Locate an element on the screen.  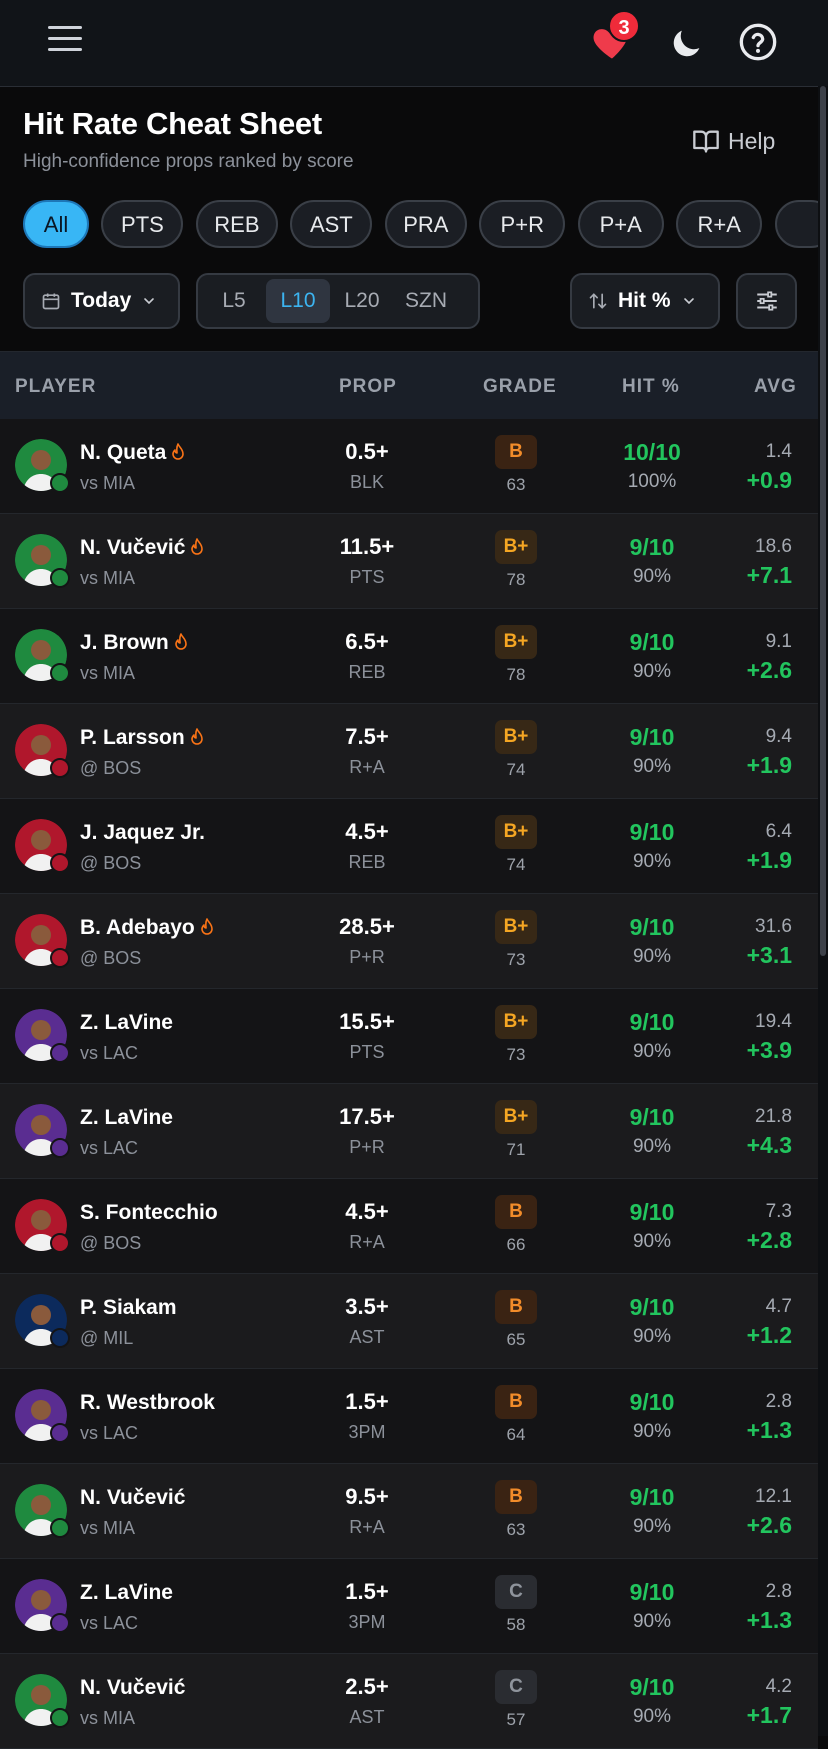
col-prop: PROP is located at coordinates (368, 387).